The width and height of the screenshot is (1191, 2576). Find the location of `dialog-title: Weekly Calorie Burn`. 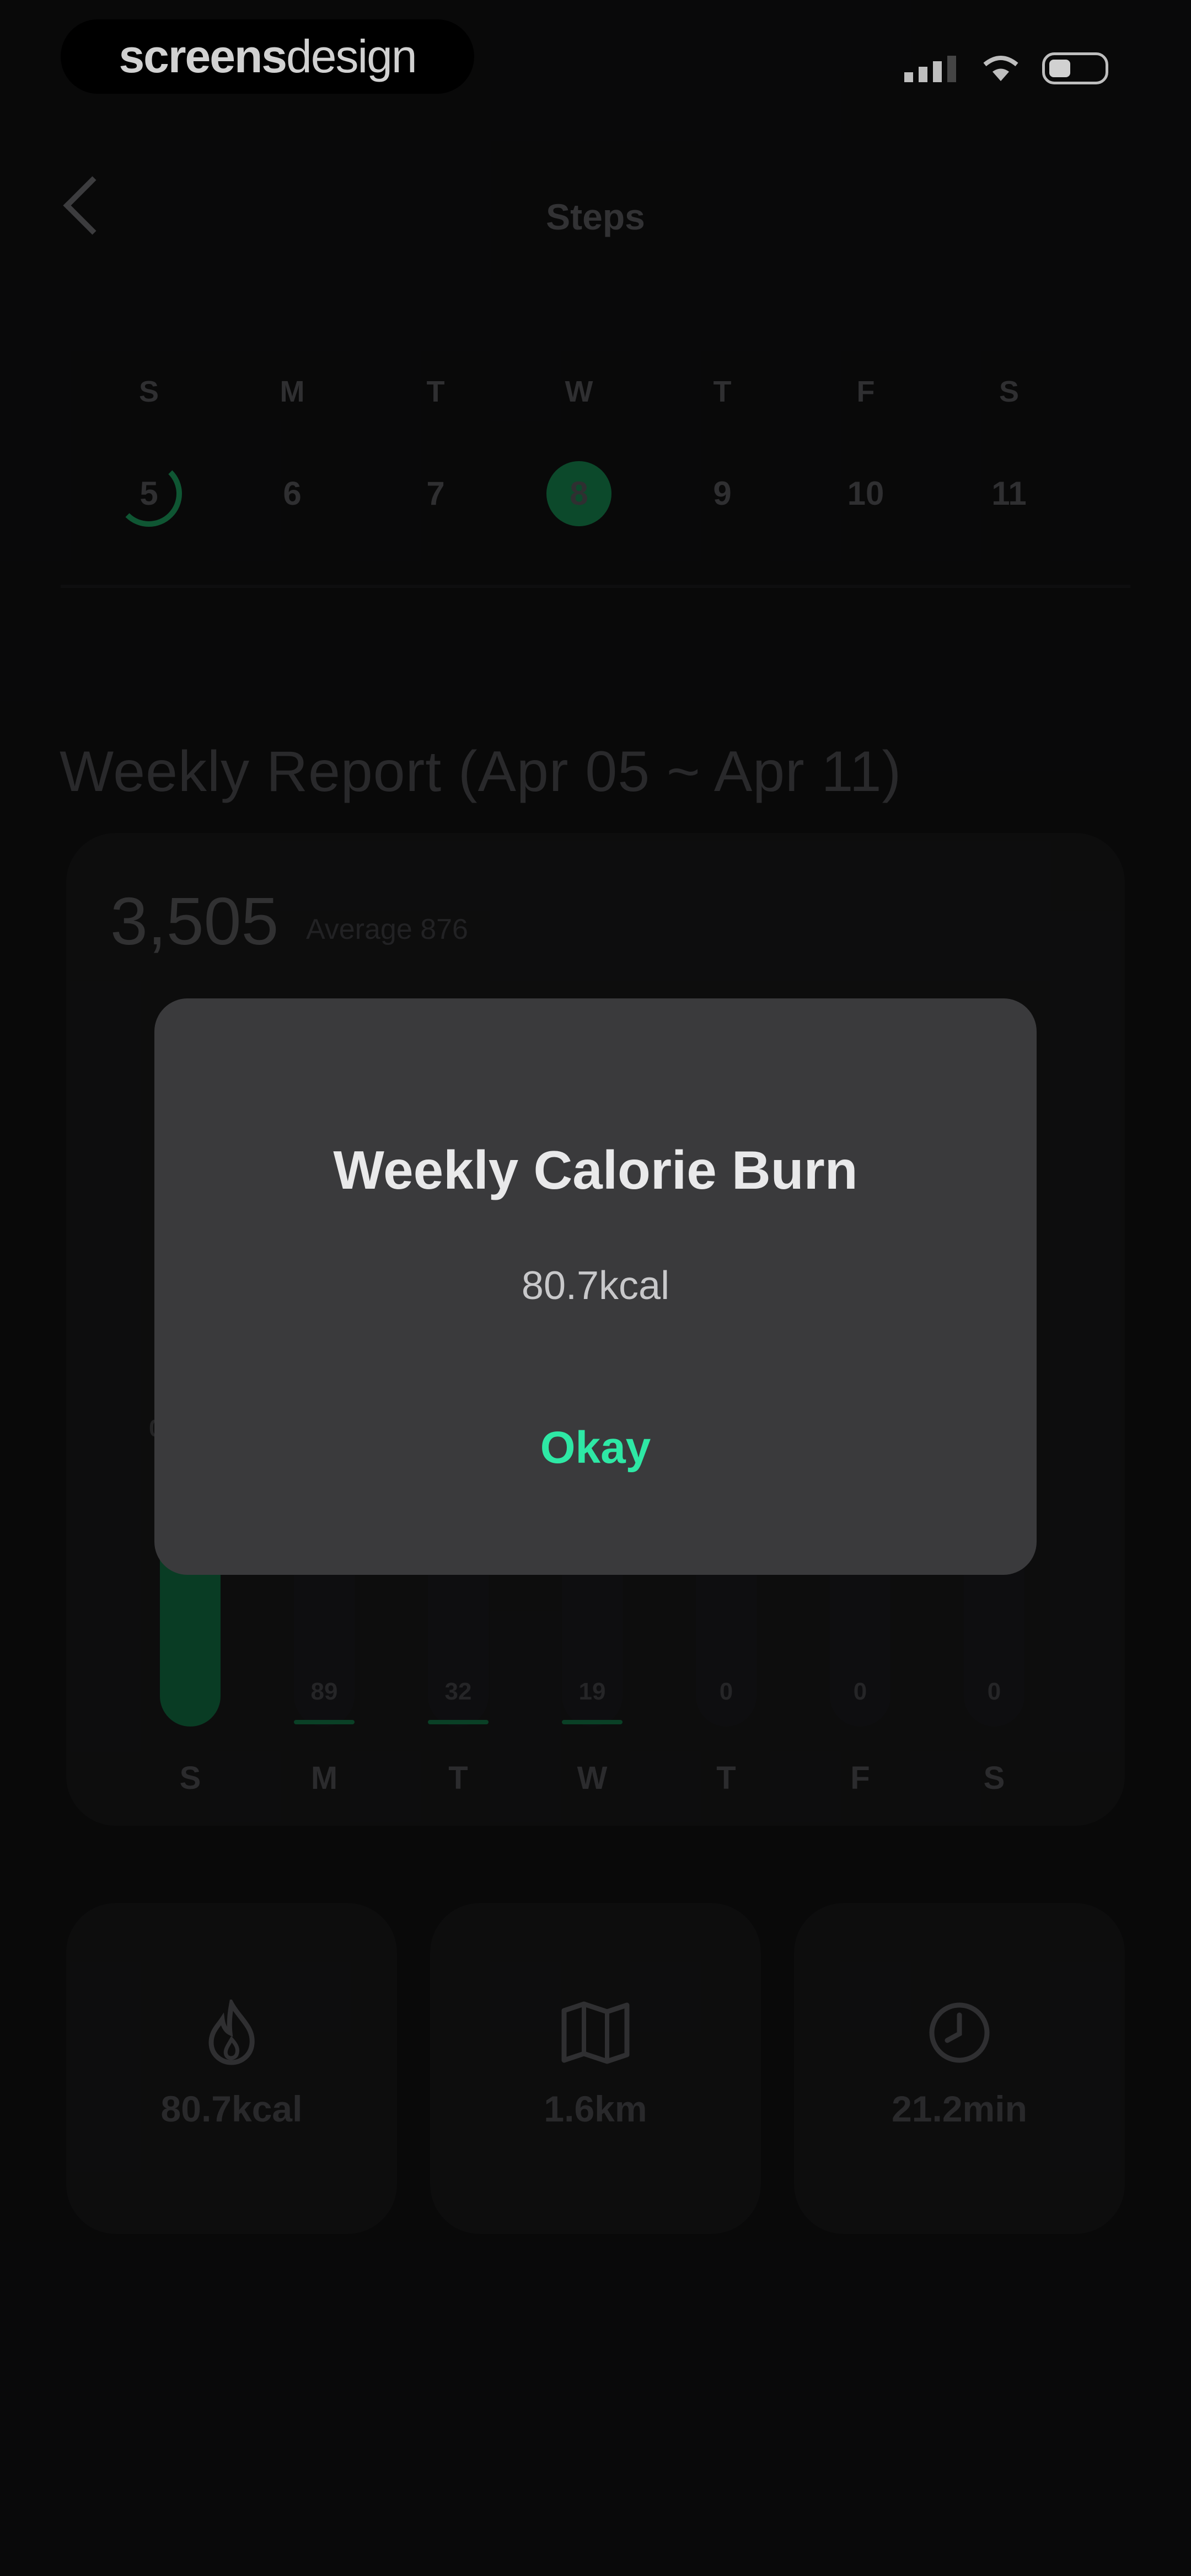

dialog-title: Weekly Calorie Burn is located at coordinates (595, 1170).